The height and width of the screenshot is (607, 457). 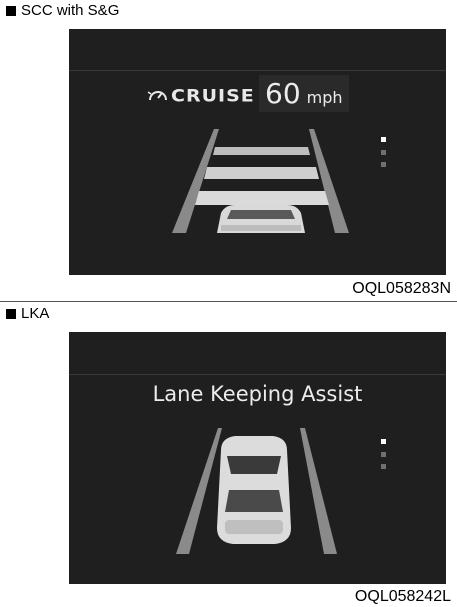 I want to click on scc-road-graphic, so click(x=260, y=181).